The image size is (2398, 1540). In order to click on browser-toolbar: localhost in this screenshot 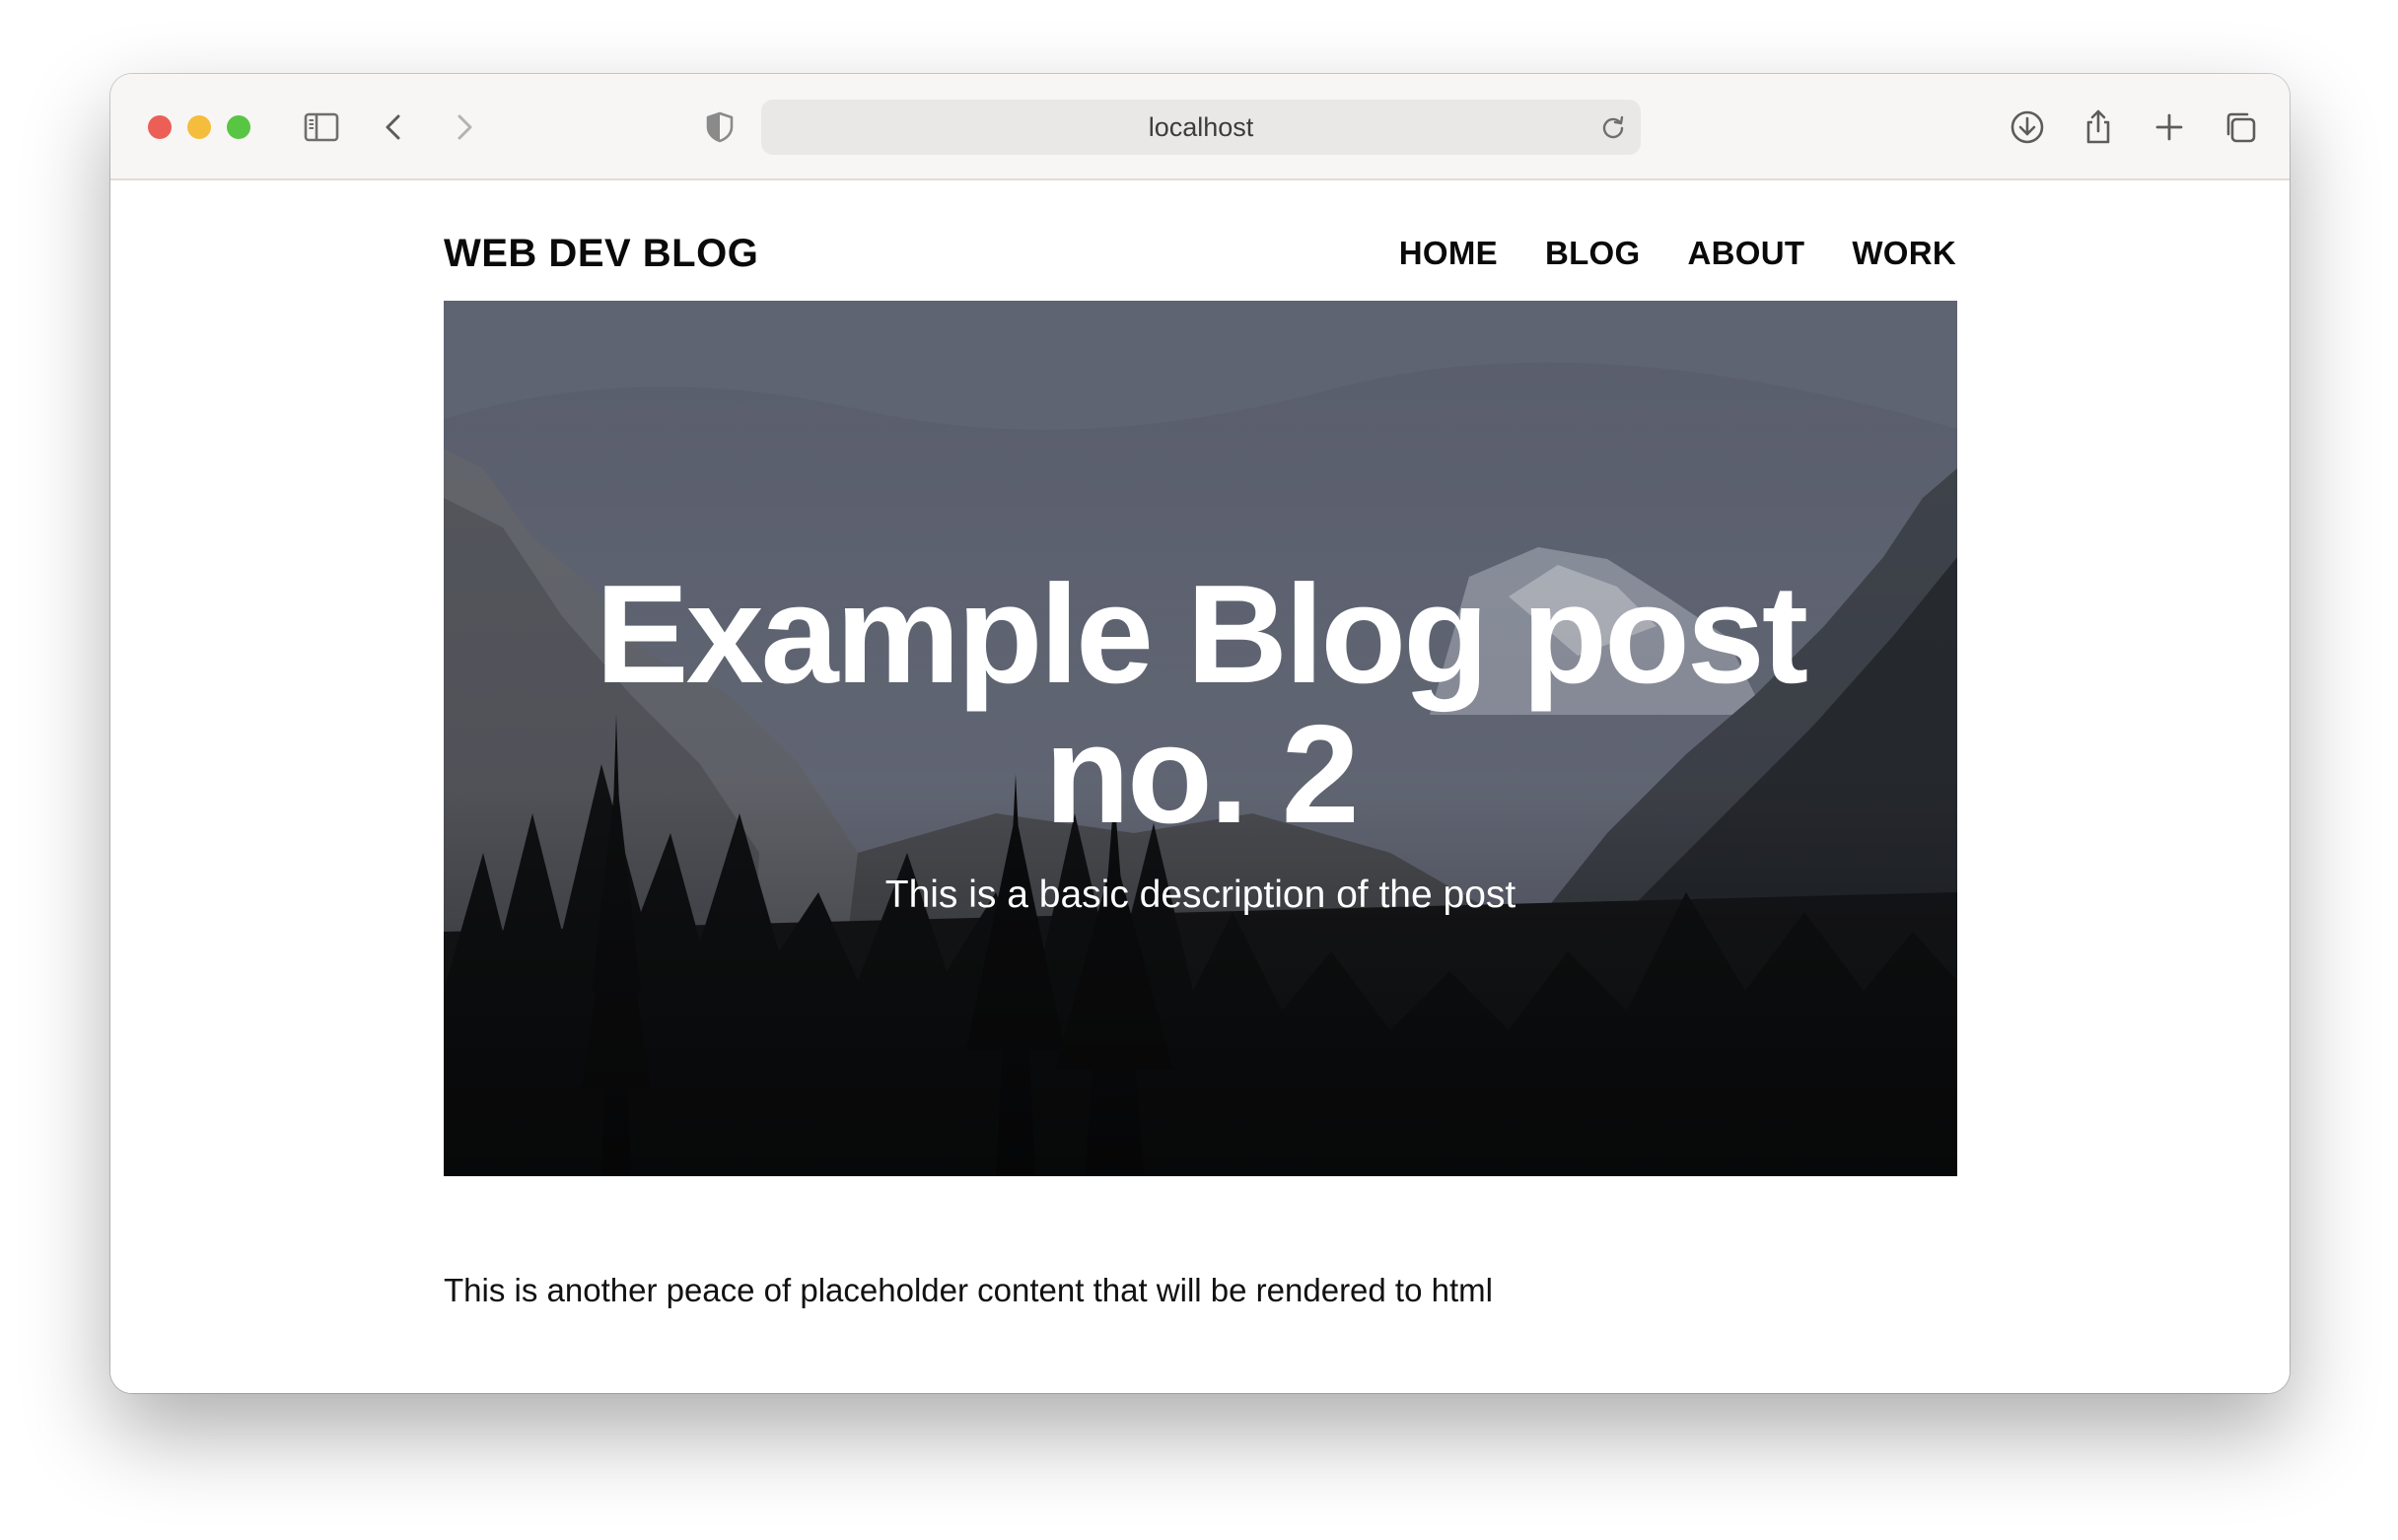, I will do `click(1200, 127)`.